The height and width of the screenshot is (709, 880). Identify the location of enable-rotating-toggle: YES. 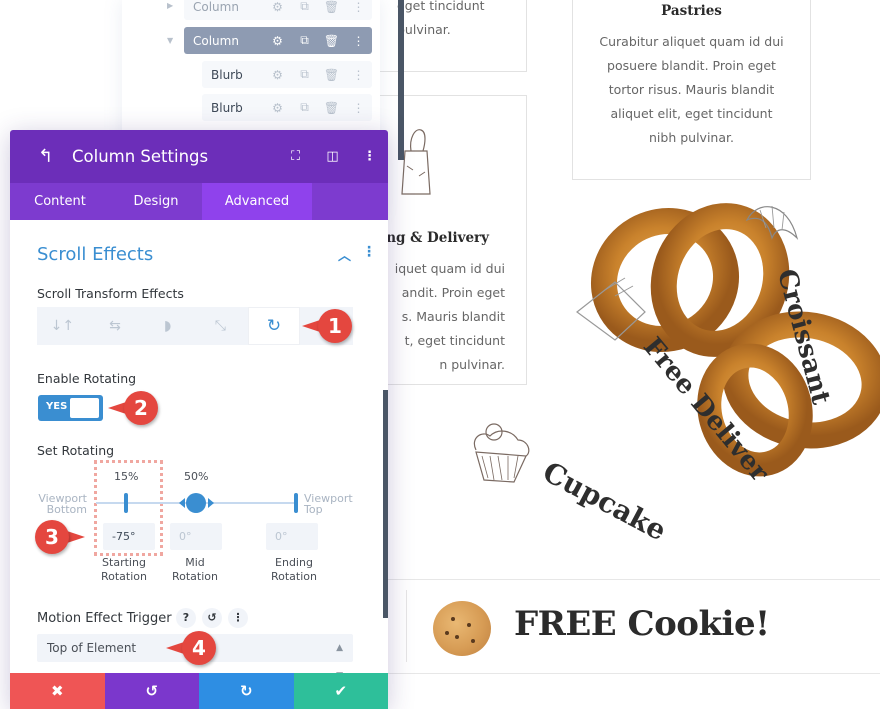
(70, 408).